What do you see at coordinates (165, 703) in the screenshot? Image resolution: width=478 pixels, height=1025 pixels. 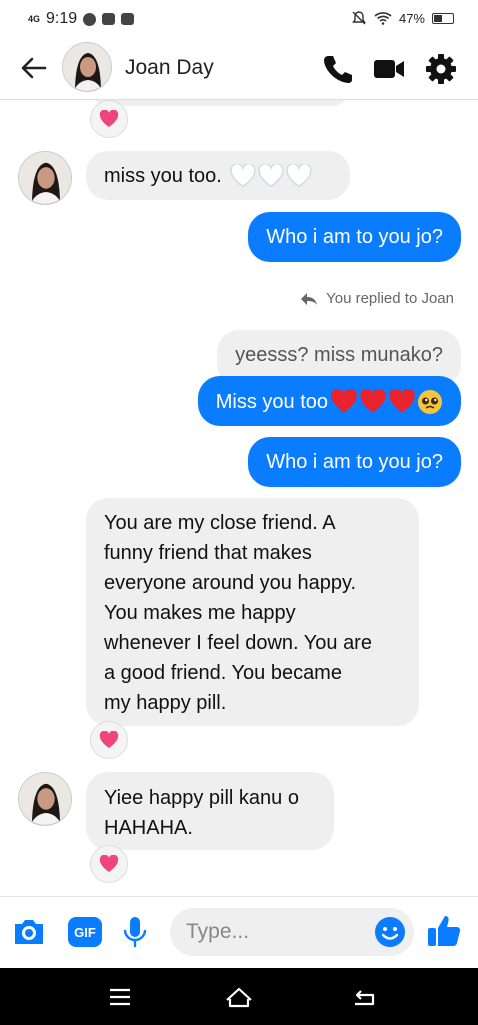 I see `message-line: my happy pill.` at bounding box center [165, 703].